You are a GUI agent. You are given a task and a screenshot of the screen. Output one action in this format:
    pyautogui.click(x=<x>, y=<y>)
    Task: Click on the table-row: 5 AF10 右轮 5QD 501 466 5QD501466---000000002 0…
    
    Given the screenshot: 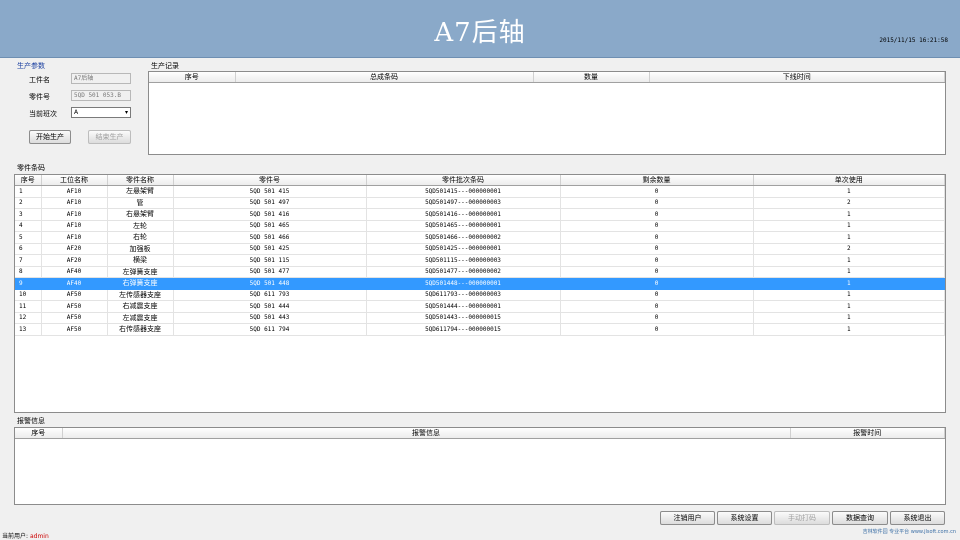 What is the action you would take?
    pyautogui.click(x=480, y=237)
    